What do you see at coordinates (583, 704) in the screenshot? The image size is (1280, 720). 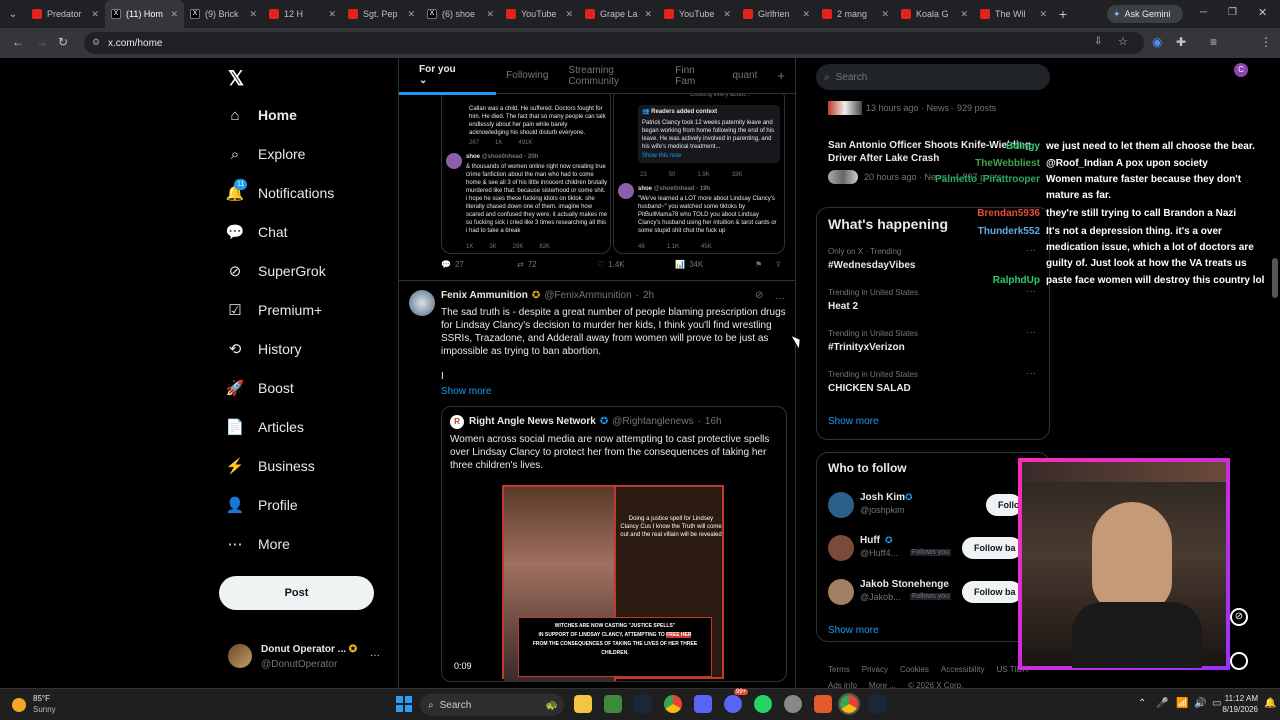 I see `file-explorer-icon` at bounding box center [583, 704].